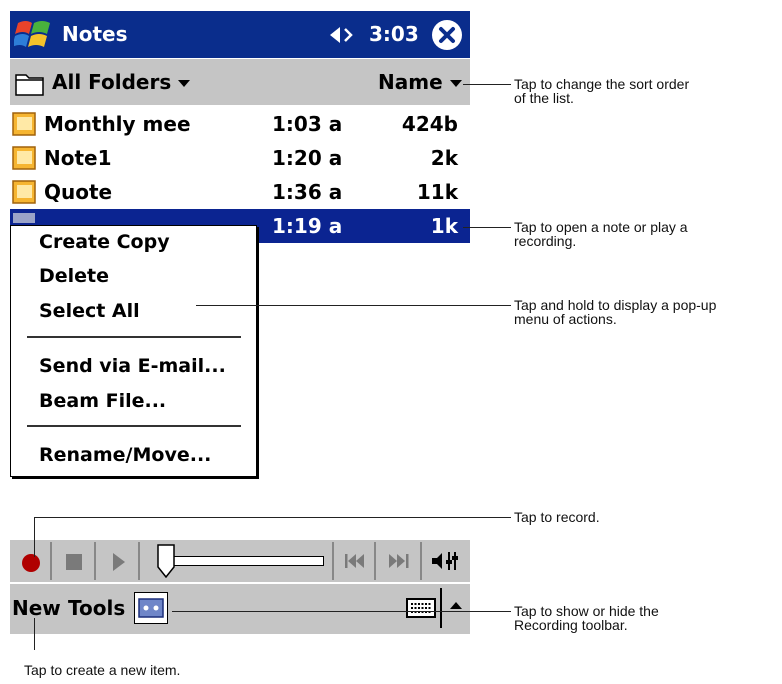 The width and height of the screenshot is (782, 684). I want to click on stop-icon, so click(74, 562).